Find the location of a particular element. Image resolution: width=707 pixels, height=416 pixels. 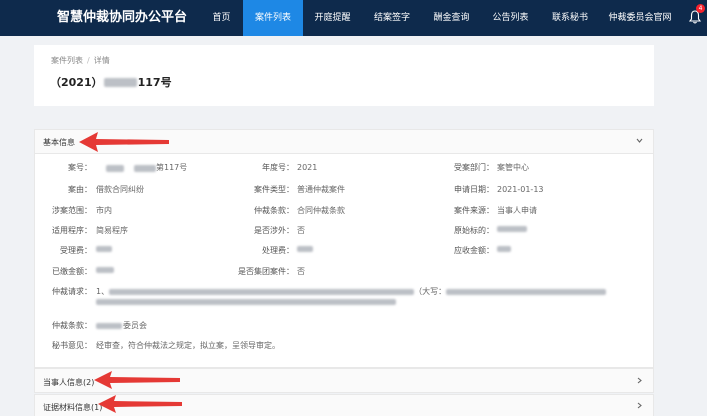

main-nav: 首页 案件列表 开庭提醒 结案签字 酬金查询 公告列表 联系秘书 仲裁委员会官网 is located at coordinates (440, 18).